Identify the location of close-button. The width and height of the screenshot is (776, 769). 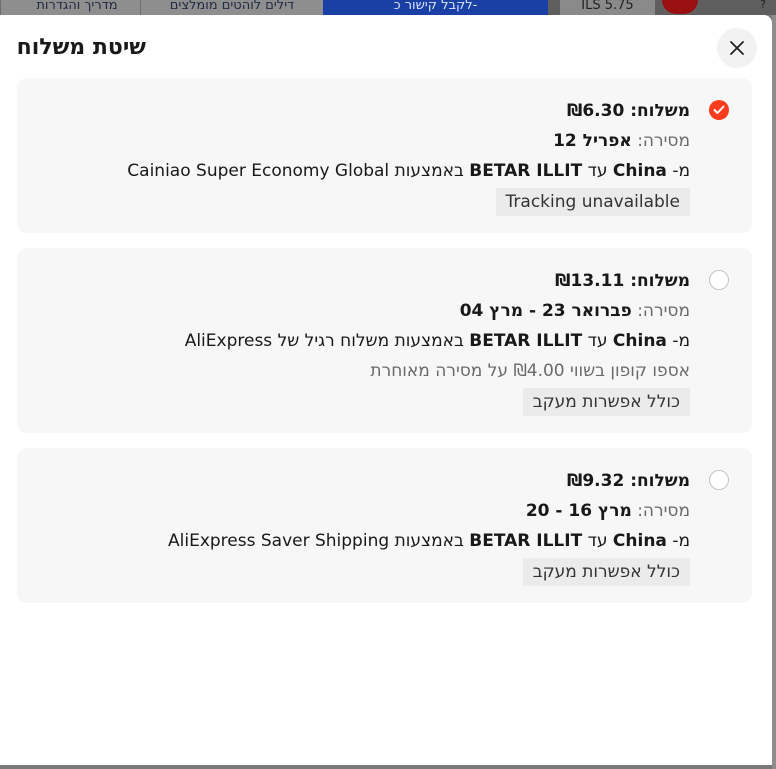
(737, 48).